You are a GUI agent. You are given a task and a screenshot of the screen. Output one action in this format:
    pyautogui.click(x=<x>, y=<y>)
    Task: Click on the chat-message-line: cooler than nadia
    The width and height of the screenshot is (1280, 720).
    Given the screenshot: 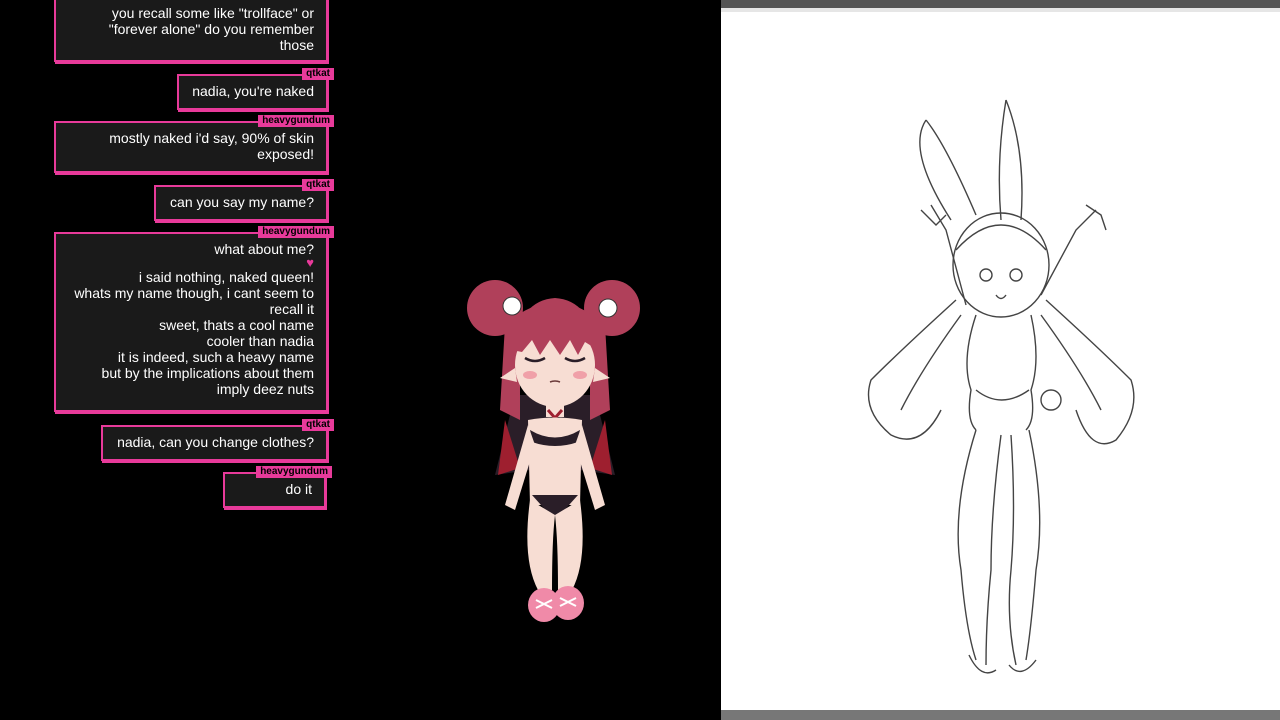 What is the action you would take?
    pyautogui.click(x=260, y=341)
    